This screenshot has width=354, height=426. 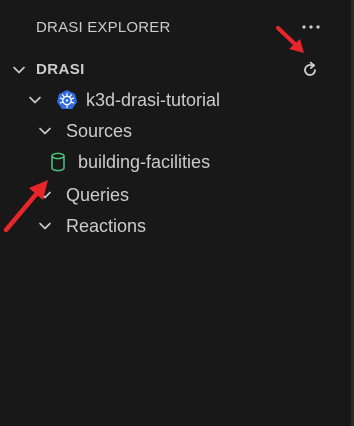 What do you see at coordinates (175, 195) in the screenshot?
I see `tree-item-queries: Queries` at bounding box center [175, 195].